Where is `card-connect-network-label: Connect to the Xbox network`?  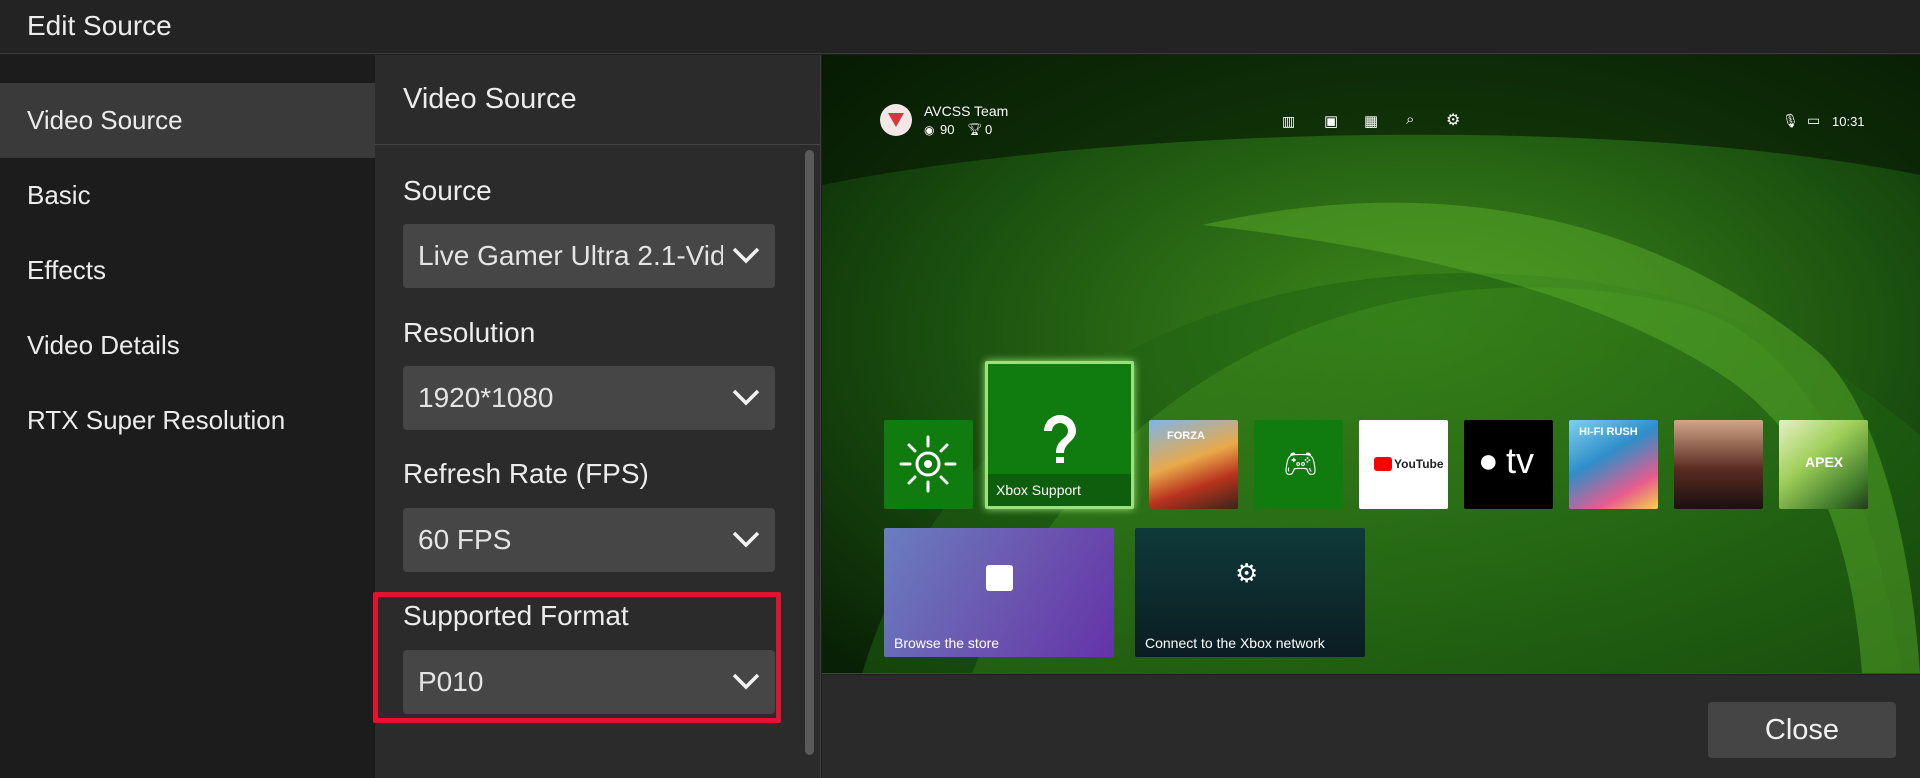
card-connect-network-label: Connect to the Xbox network is located at coordinates (1235, 643).